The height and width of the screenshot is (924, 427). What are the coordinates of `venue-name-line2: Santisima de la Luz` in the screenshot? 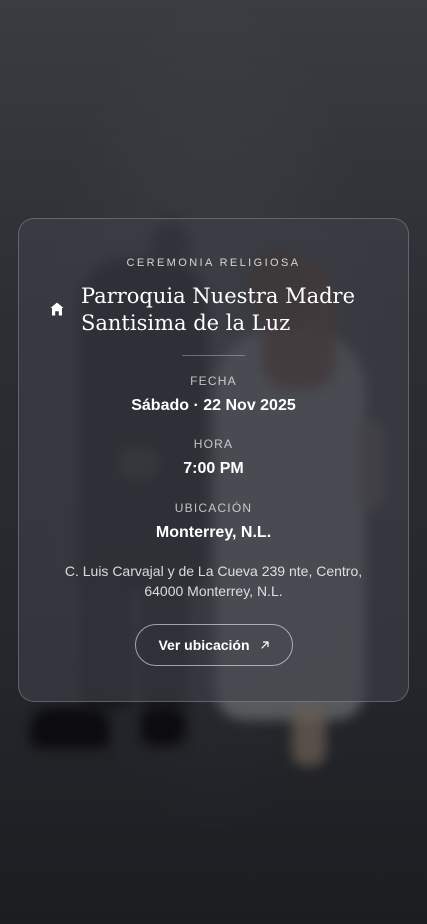 It's located at (186, 323).